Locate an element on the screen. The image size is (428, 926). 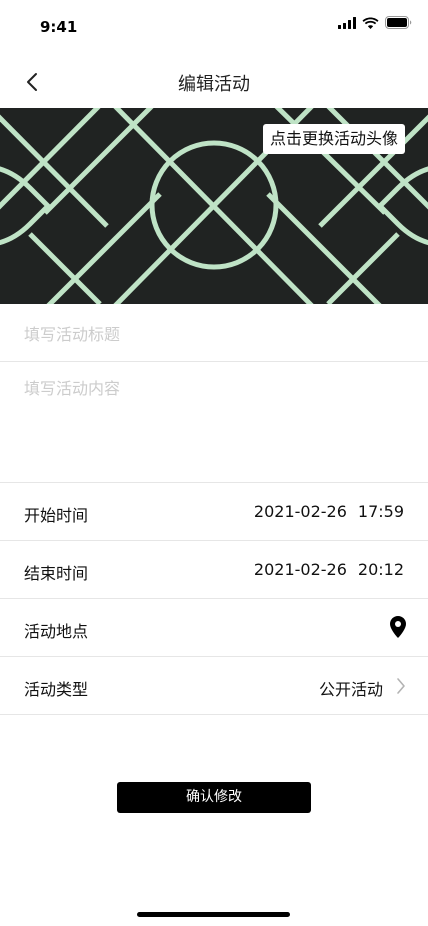
home-indicator is located at coordinates (213, 914).